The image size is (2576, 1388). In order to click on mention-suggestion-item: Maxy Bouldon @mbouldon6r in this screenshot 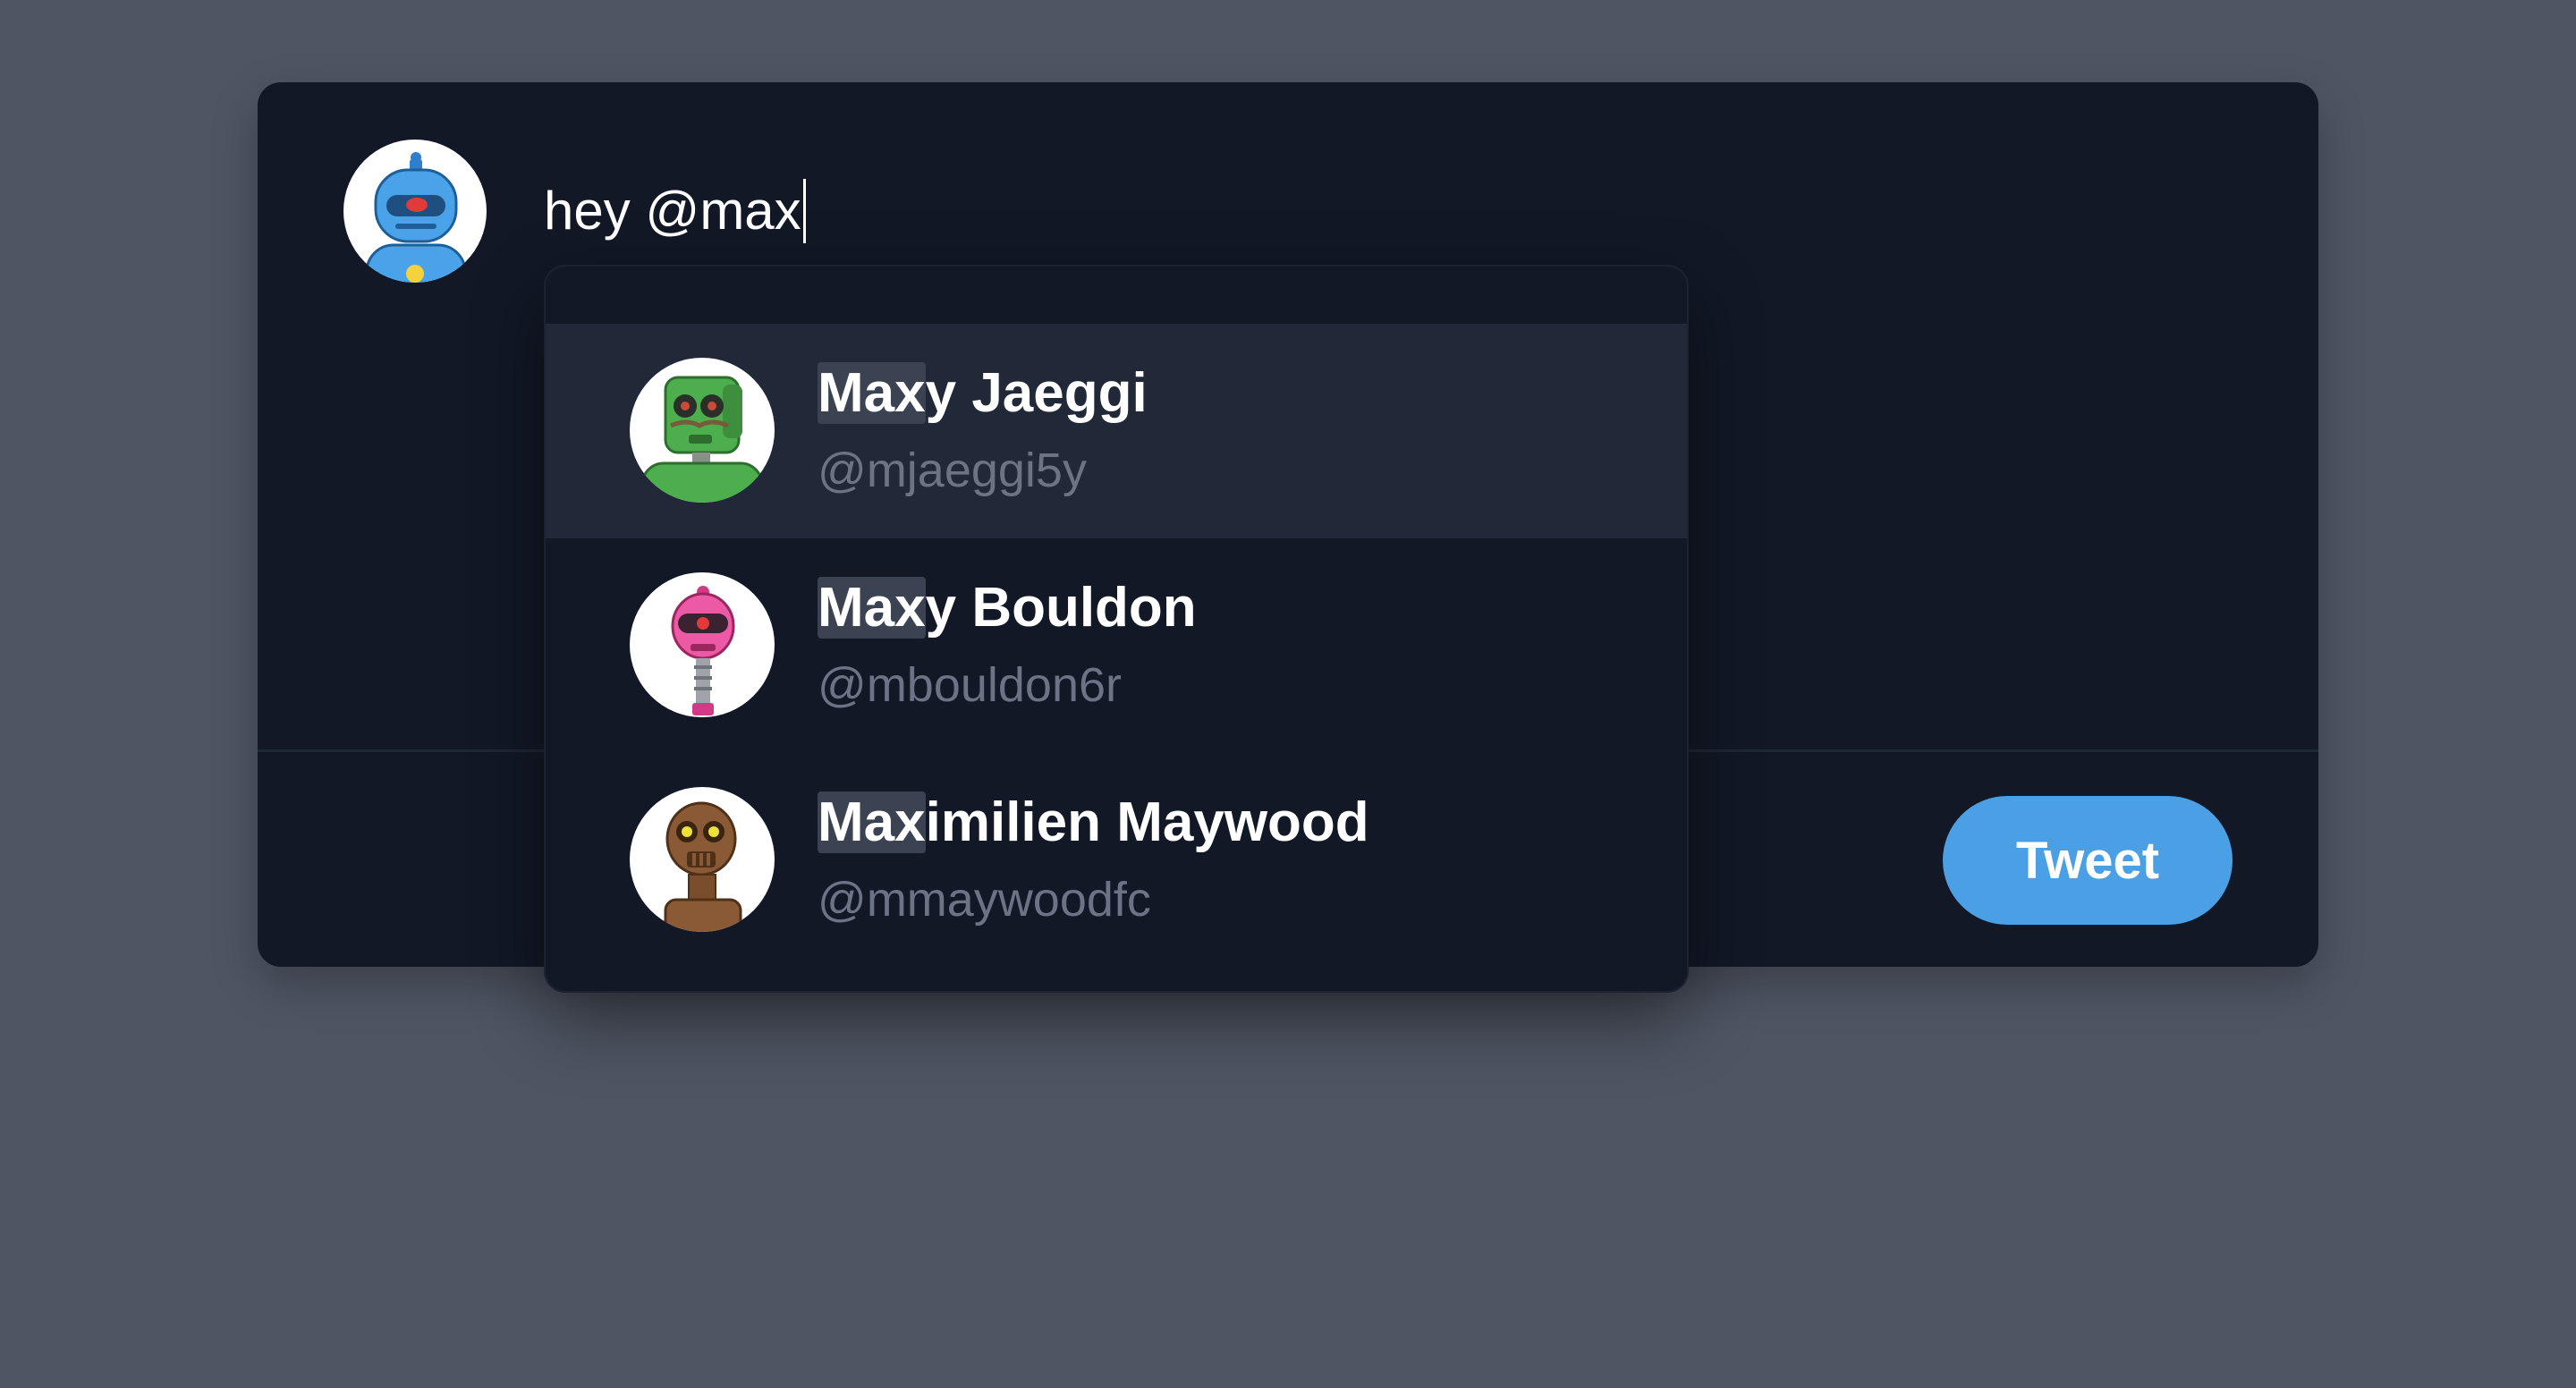, I will do `click(1116, 646)`.